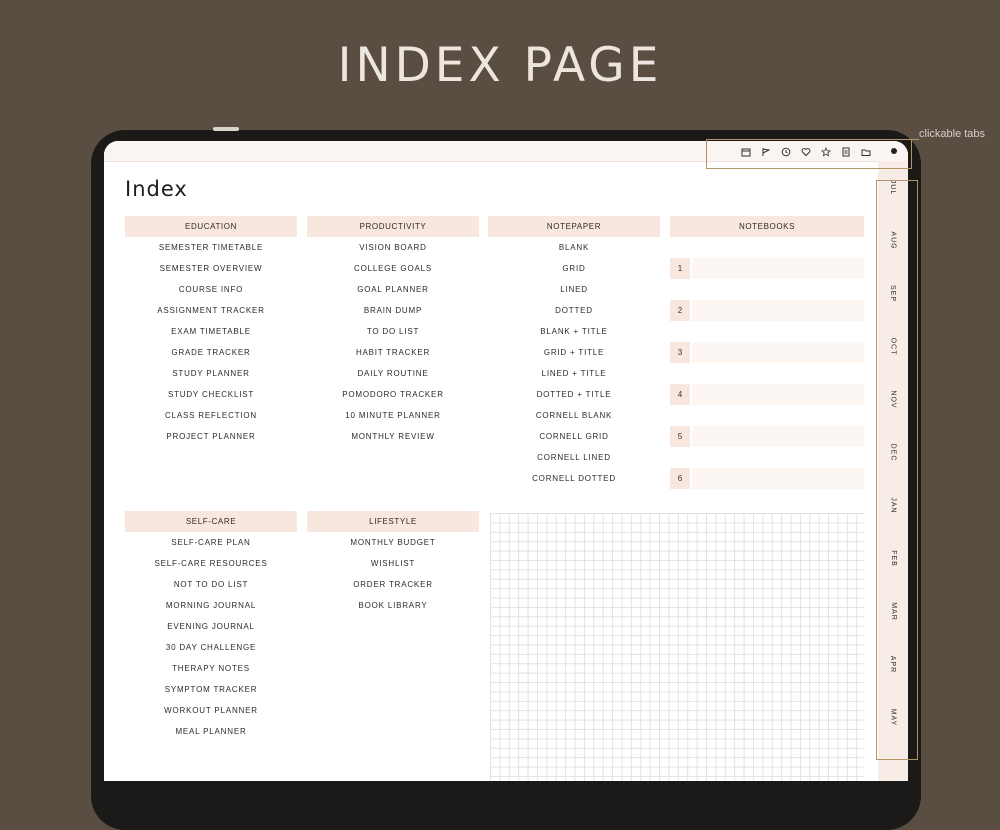  Describe the element at coordinates (809, 154) in the screenshot. I see `toolbar-highlight-outline` at that location.